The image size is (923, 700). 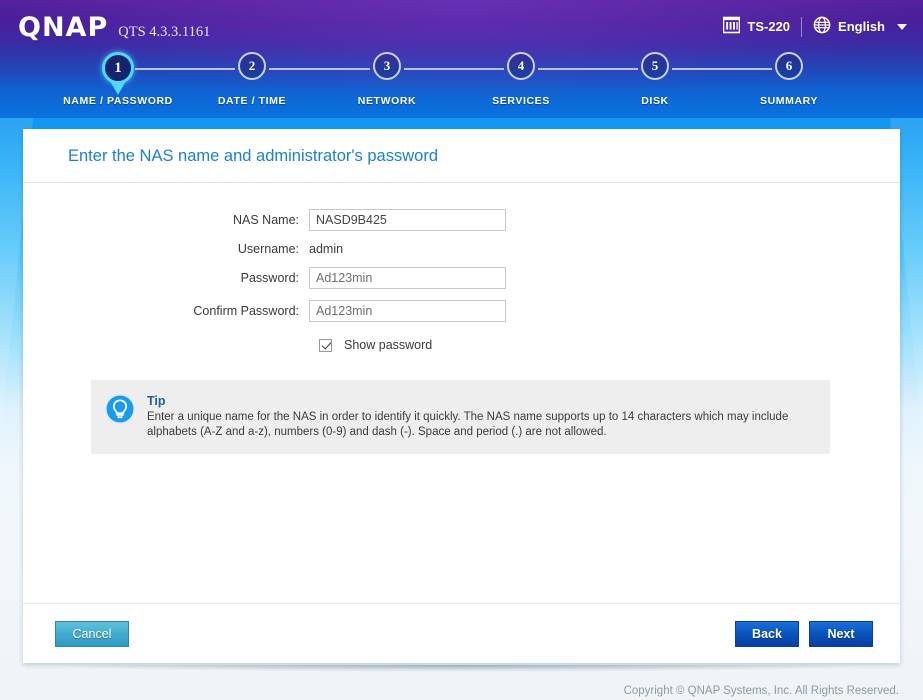 I want to click on panel-drop-shadow, so click(x=460, y=668).